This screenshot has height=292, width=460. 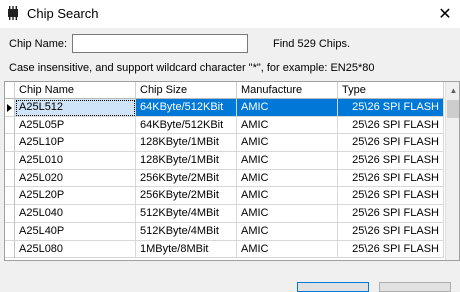 I want to click on cell-chip-name: A25L512, so click(x=75, y=108).